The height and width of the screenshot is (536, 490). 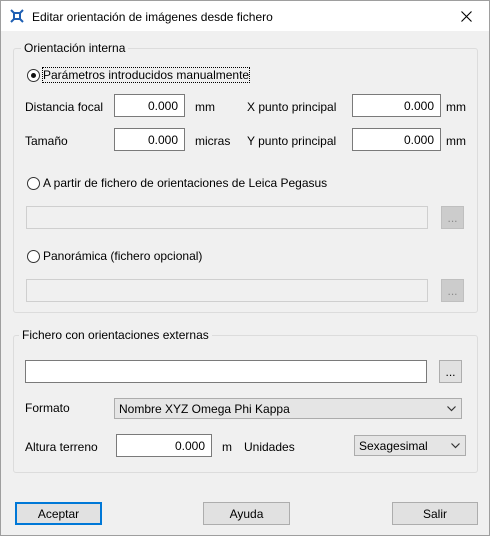 What do you see at coordinates (123, 256) in the screenshot?
I see `panoramic-label: Panorámica (fichero opcional)` at bounding box center [123, 256].